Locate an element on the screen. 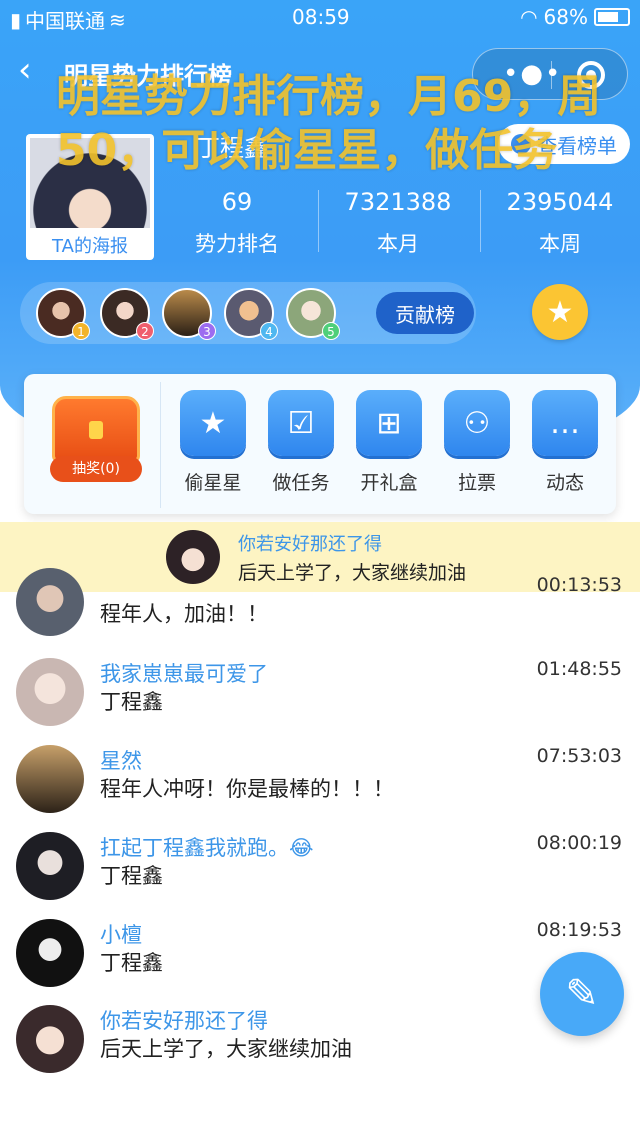  username: 我家崽崽最可爱了 is located at coordinates (184, 673).